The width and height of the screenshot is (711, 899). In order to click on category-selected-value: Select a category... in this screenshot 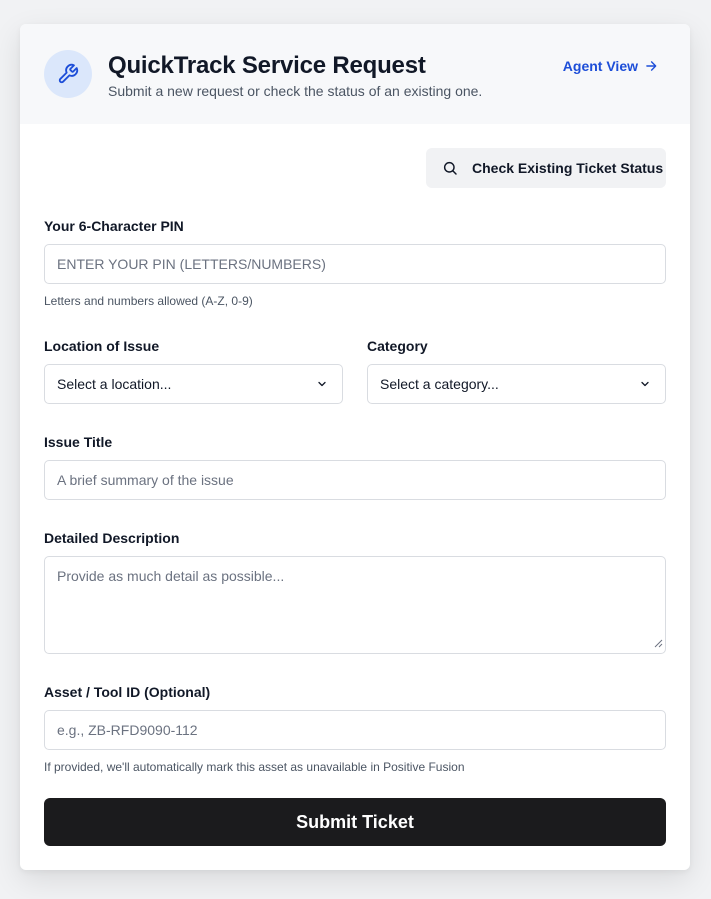, I will do `click(439, 384)`.